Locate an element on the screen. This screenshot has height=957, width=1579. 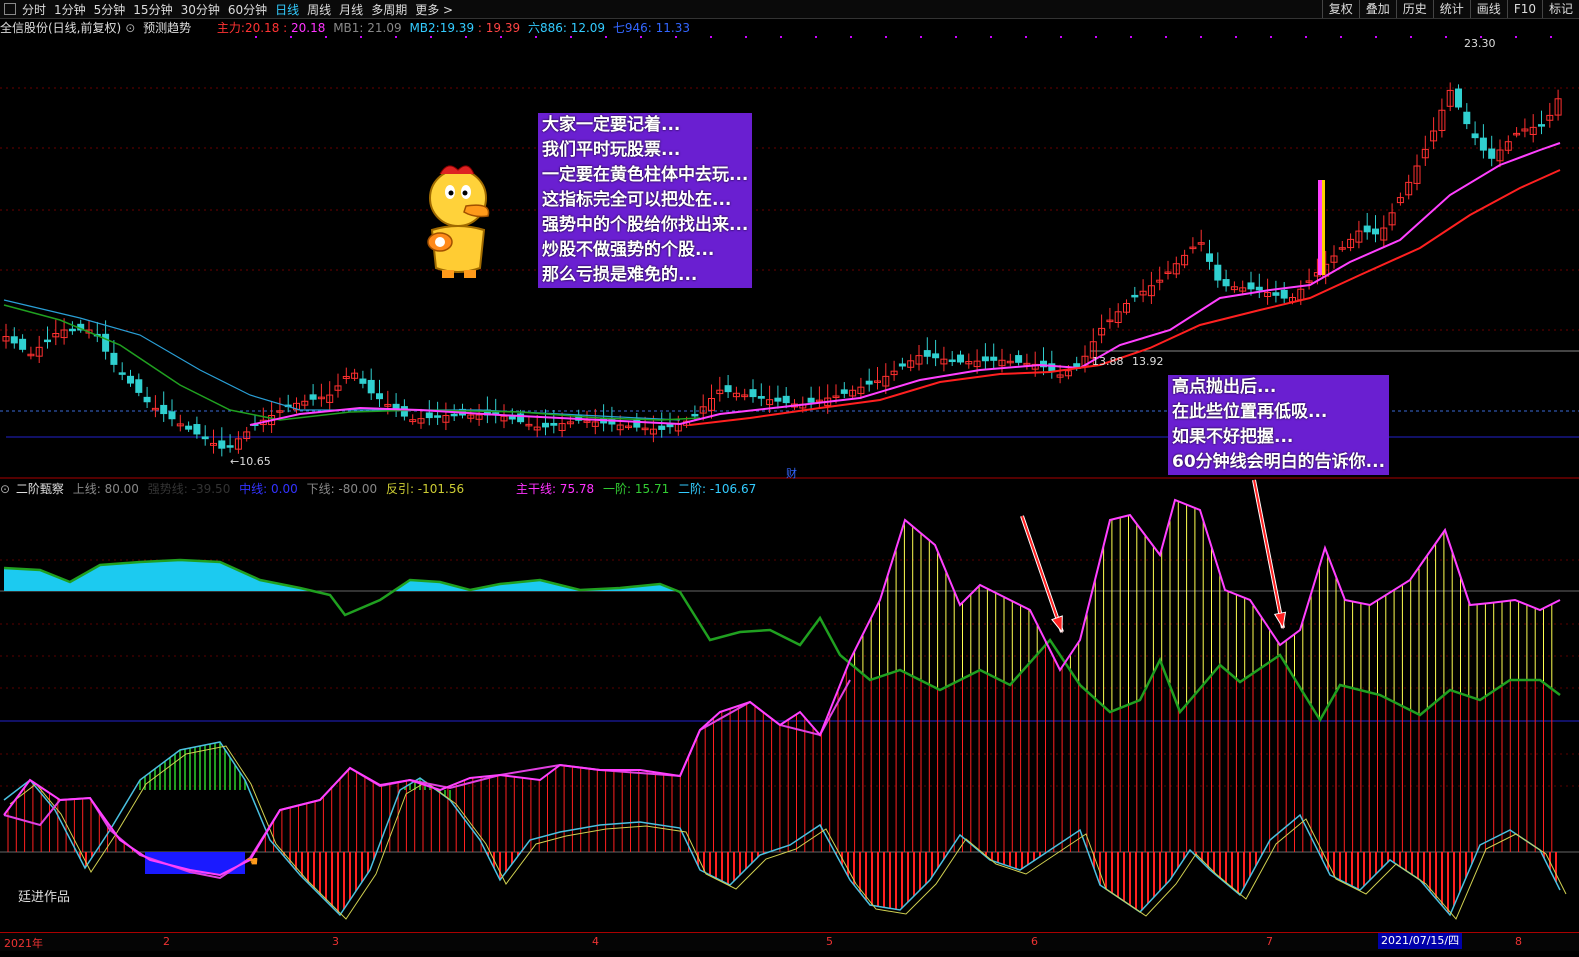
cai-marker: 财 is located at coordinates (791, 473).